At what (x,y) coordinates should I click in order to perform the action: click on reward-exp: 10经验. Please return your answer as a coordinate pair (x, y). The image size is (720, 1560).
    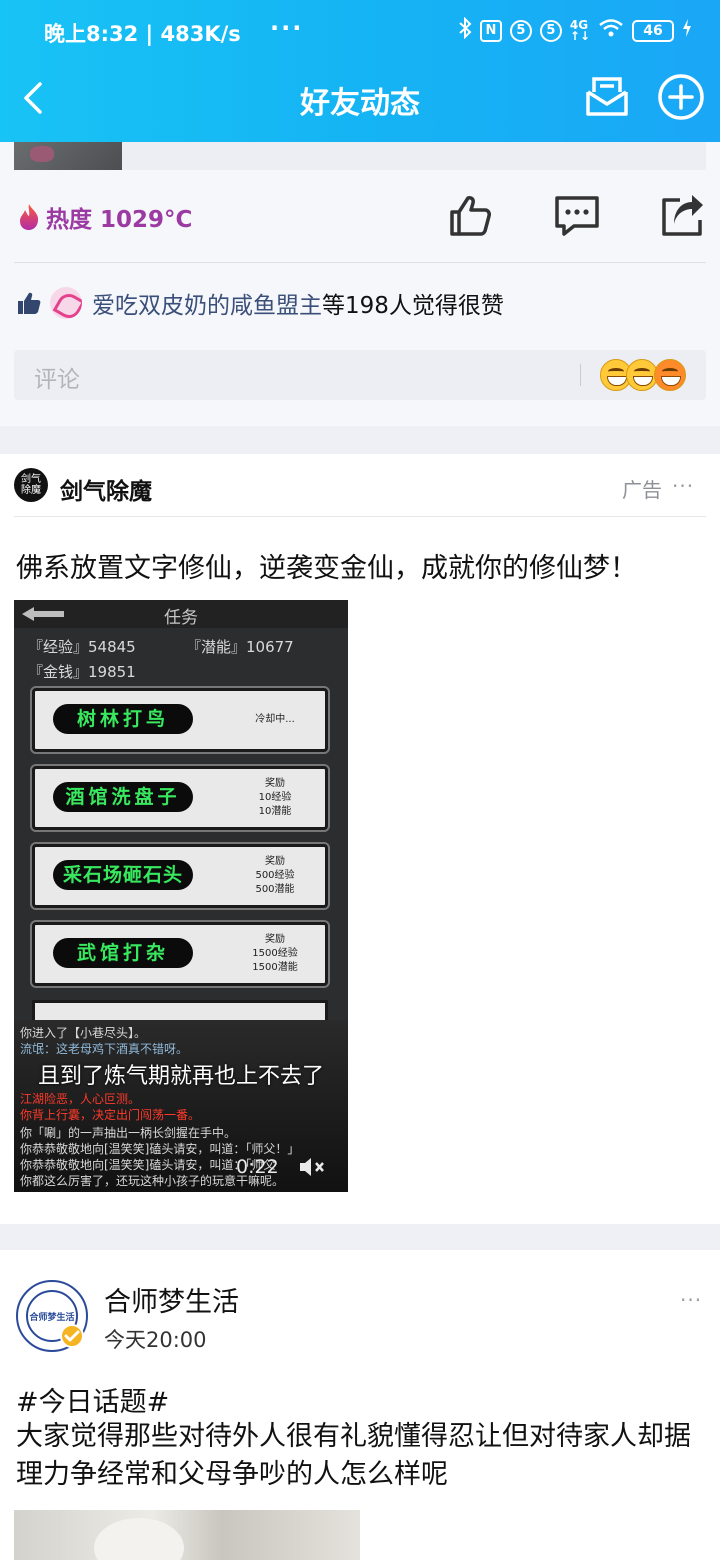
    Looking at the image, I should click on (275, 797).